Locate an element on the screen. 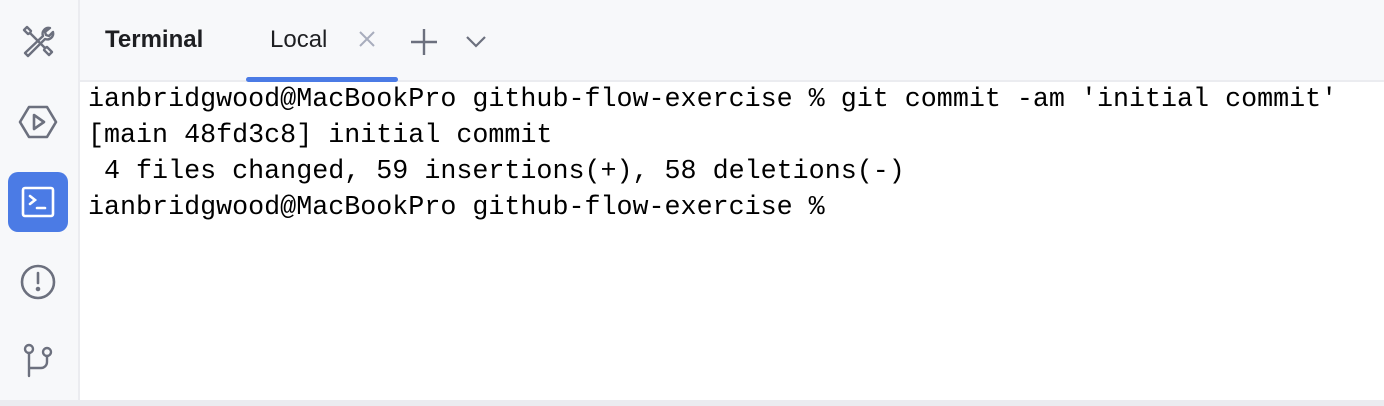  git-button is located at coordinates (38, 360).